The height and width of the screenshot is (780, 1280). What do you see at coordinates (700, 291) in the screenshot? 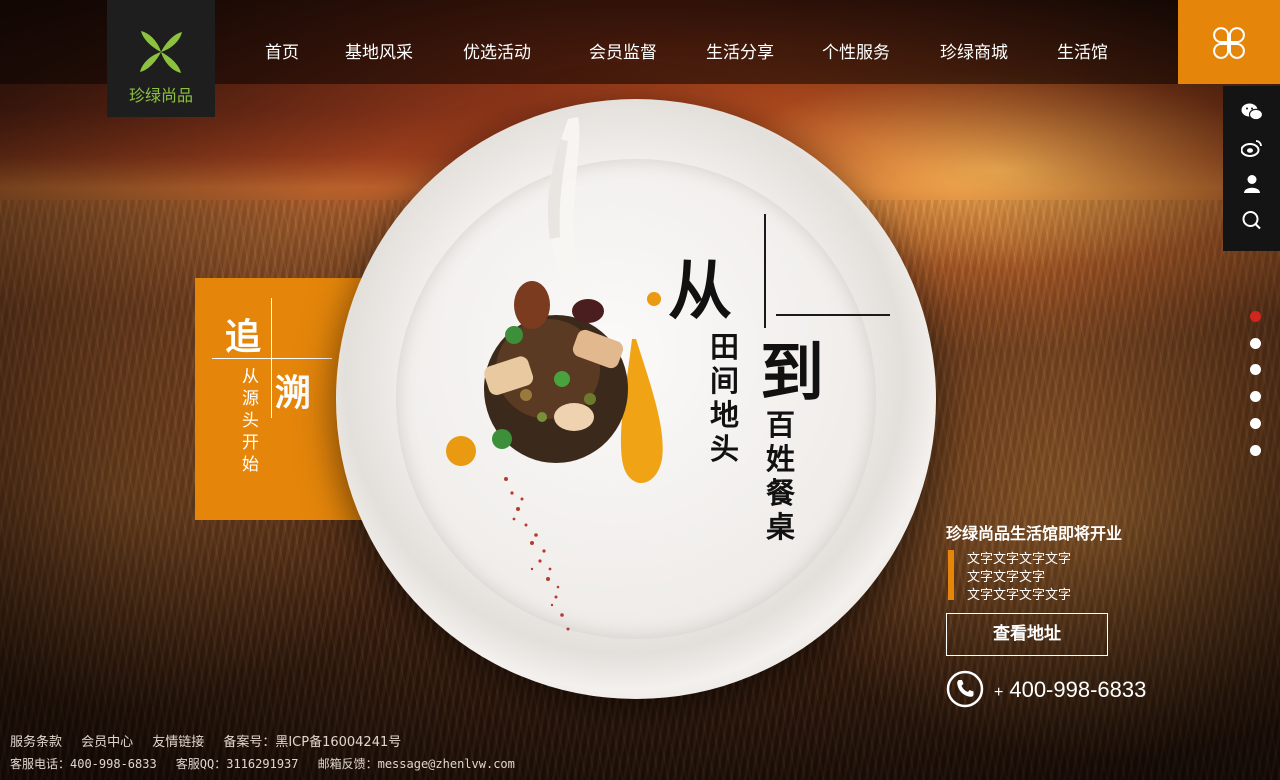
I see `calligraphy-from: 从` at bounding box center [700, 291].